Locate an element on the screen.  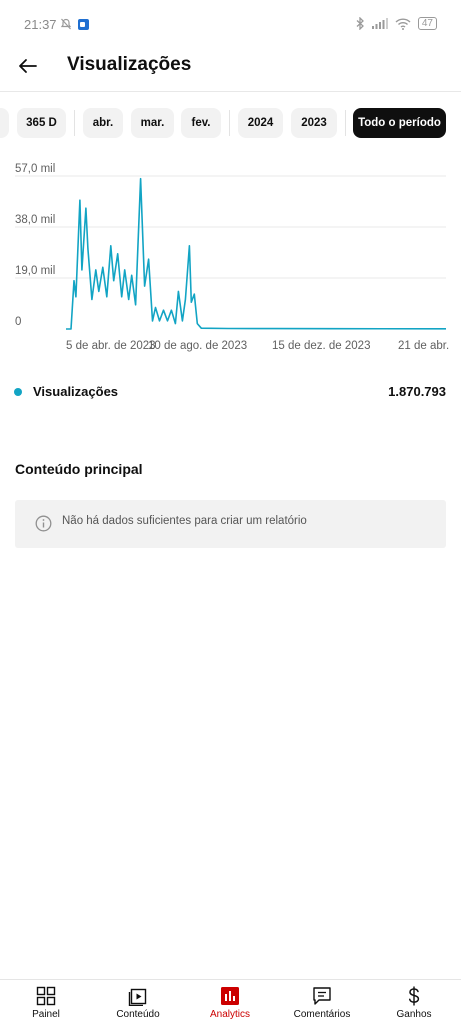
chart-legend: Visualizações 1.870.793 is located at coordinates (230, 393).